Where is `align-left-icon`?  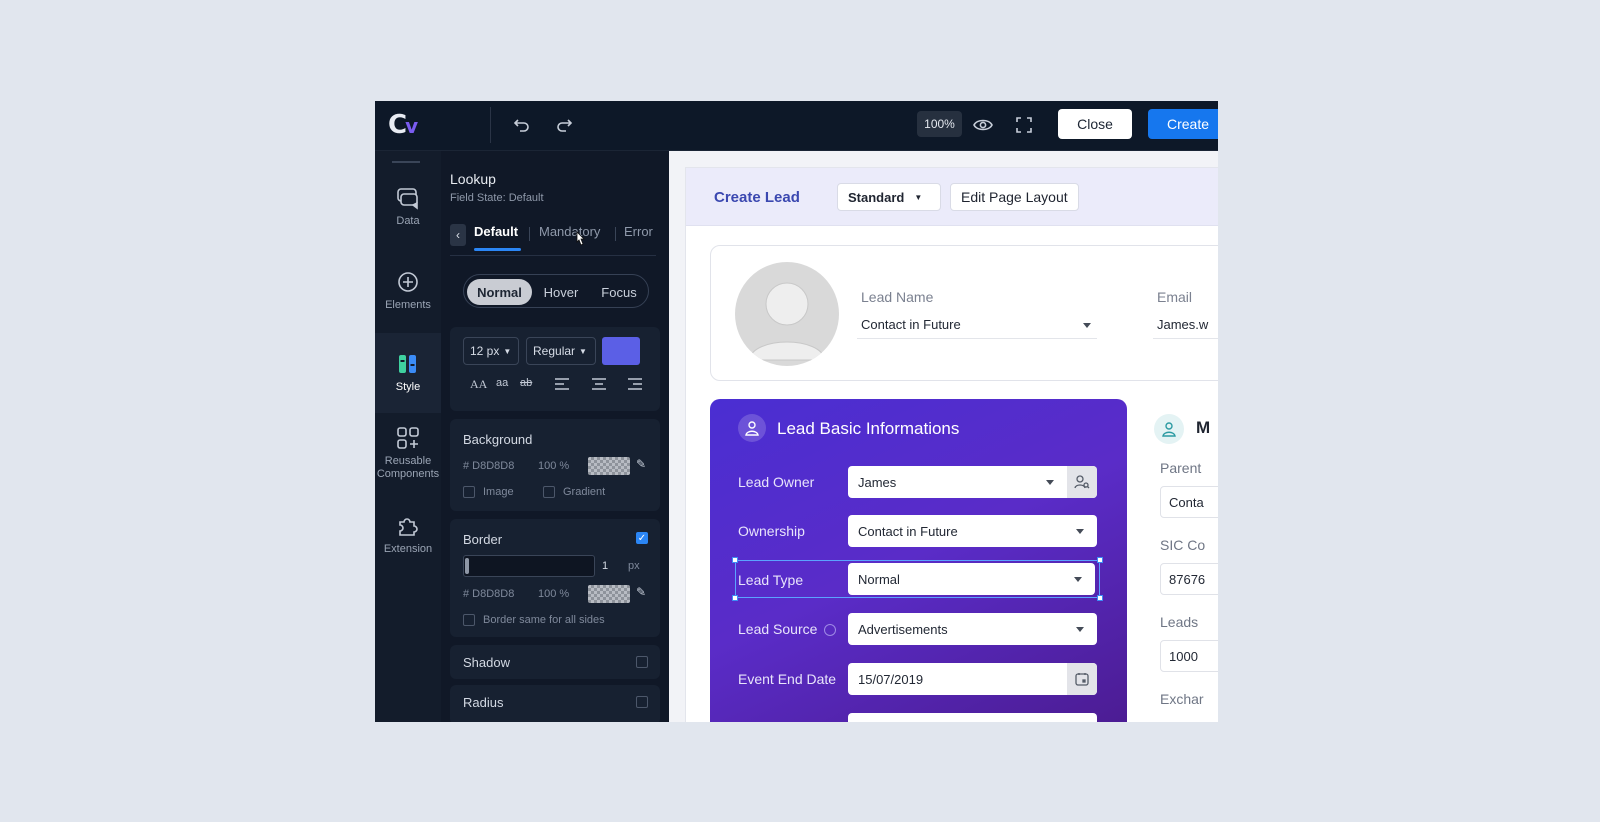
align-left-icon is located at coordinates (562, 384).